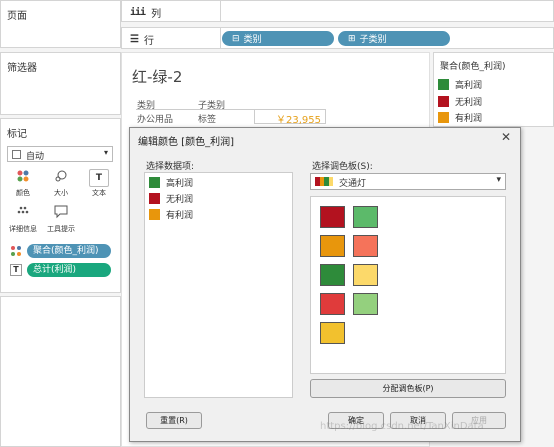 This screenshot has height=447, width=554. Describe the element at coordinates (170, 167) in the screenshot. I see `data-items-label: 选择数据项:` at that location.